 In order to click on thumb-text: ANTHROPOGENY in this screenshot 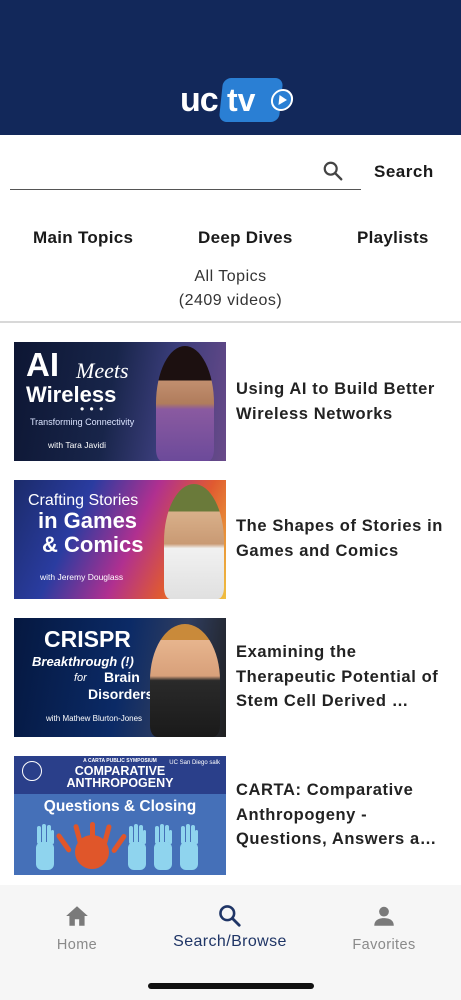, I will do `click(120, 783)`.